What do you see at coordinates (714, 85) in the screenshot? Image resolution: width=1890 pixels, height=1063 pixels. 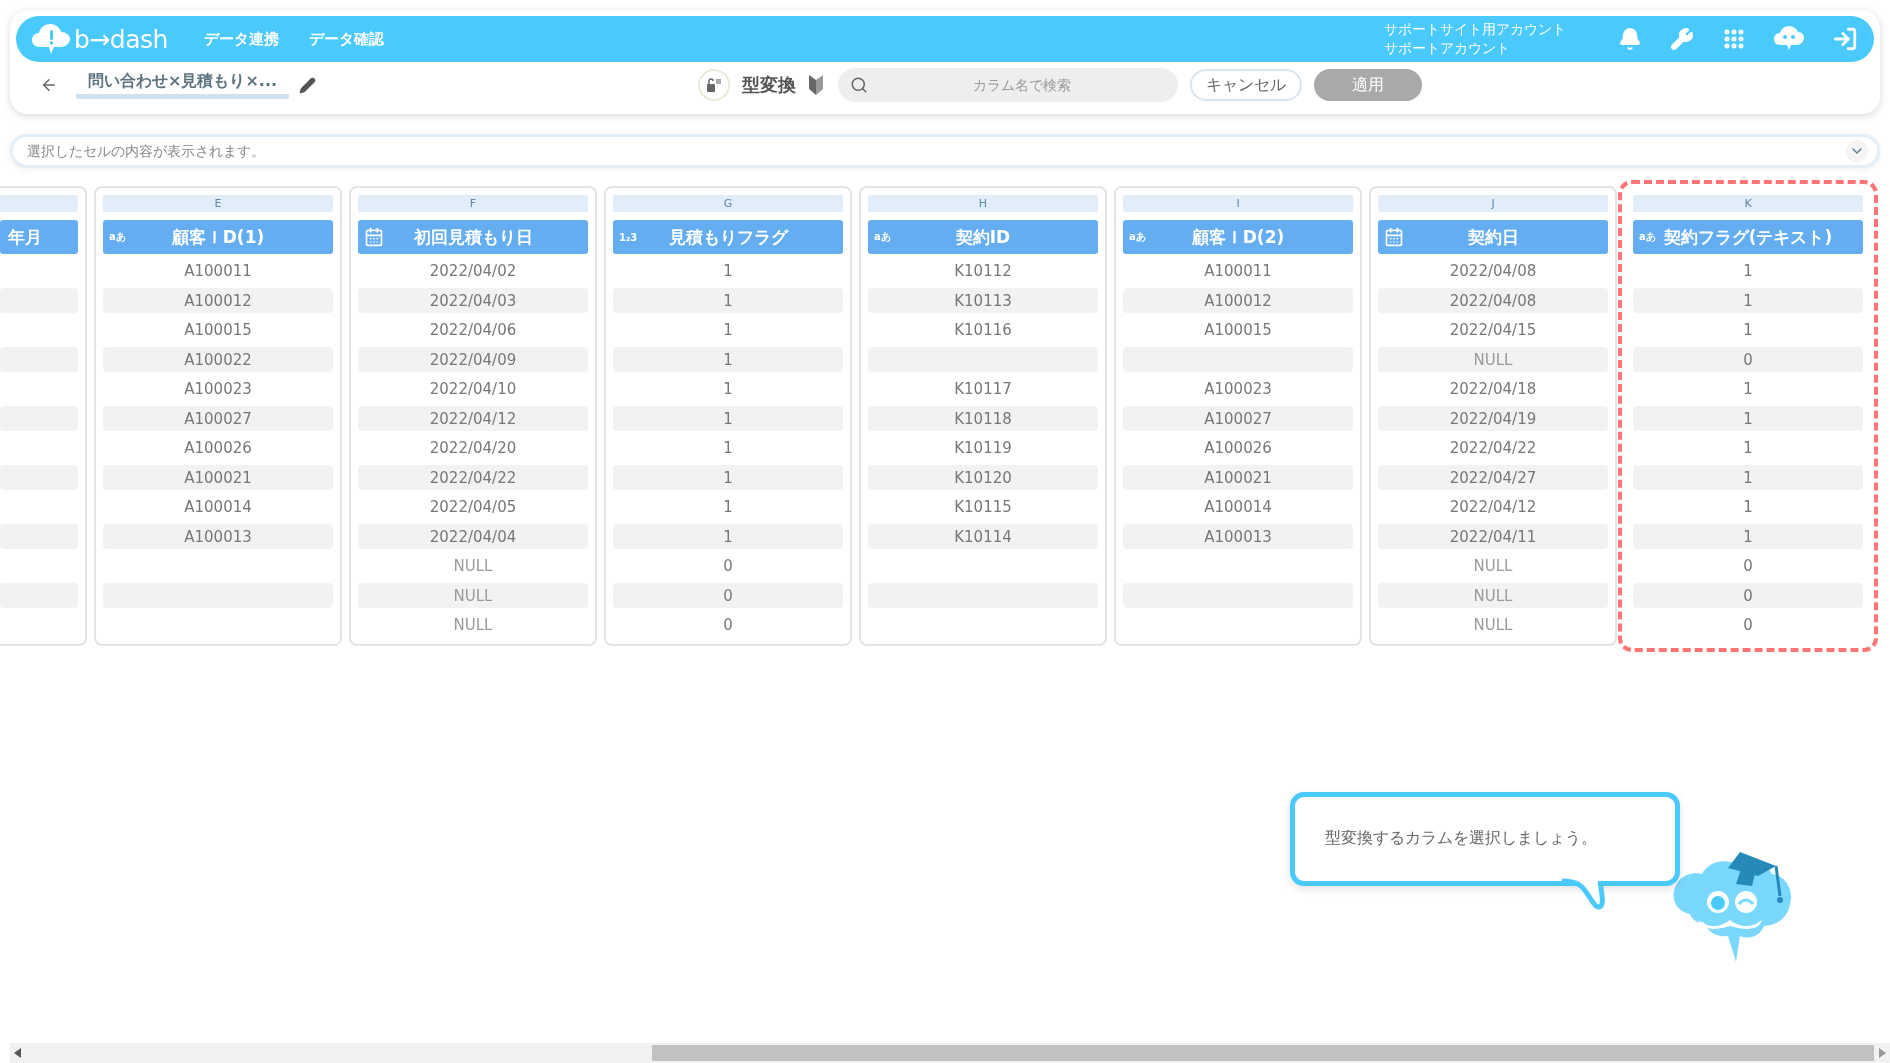 I see `type-convert-icon` at bounding box center [714, 85].